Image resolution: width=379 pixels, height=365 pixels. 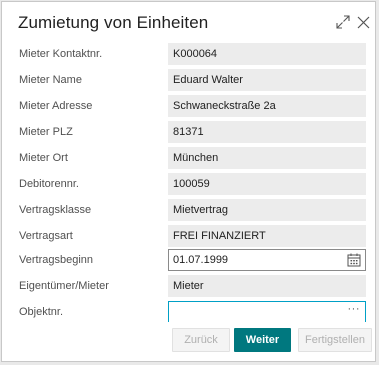 I want to click on dialog-footer: Zurück Weiter Fertigstellen, so click(x=188, y=341).